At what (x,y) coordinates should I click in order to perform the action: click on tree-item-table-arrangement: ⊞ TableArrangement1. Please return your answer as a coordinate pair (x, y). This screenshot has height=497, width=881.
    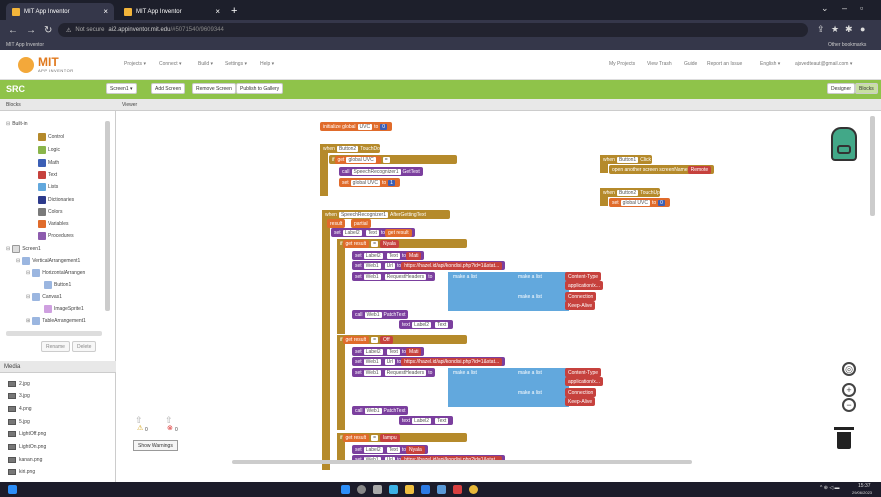
    Looking at the image, I should click on (56, 321).